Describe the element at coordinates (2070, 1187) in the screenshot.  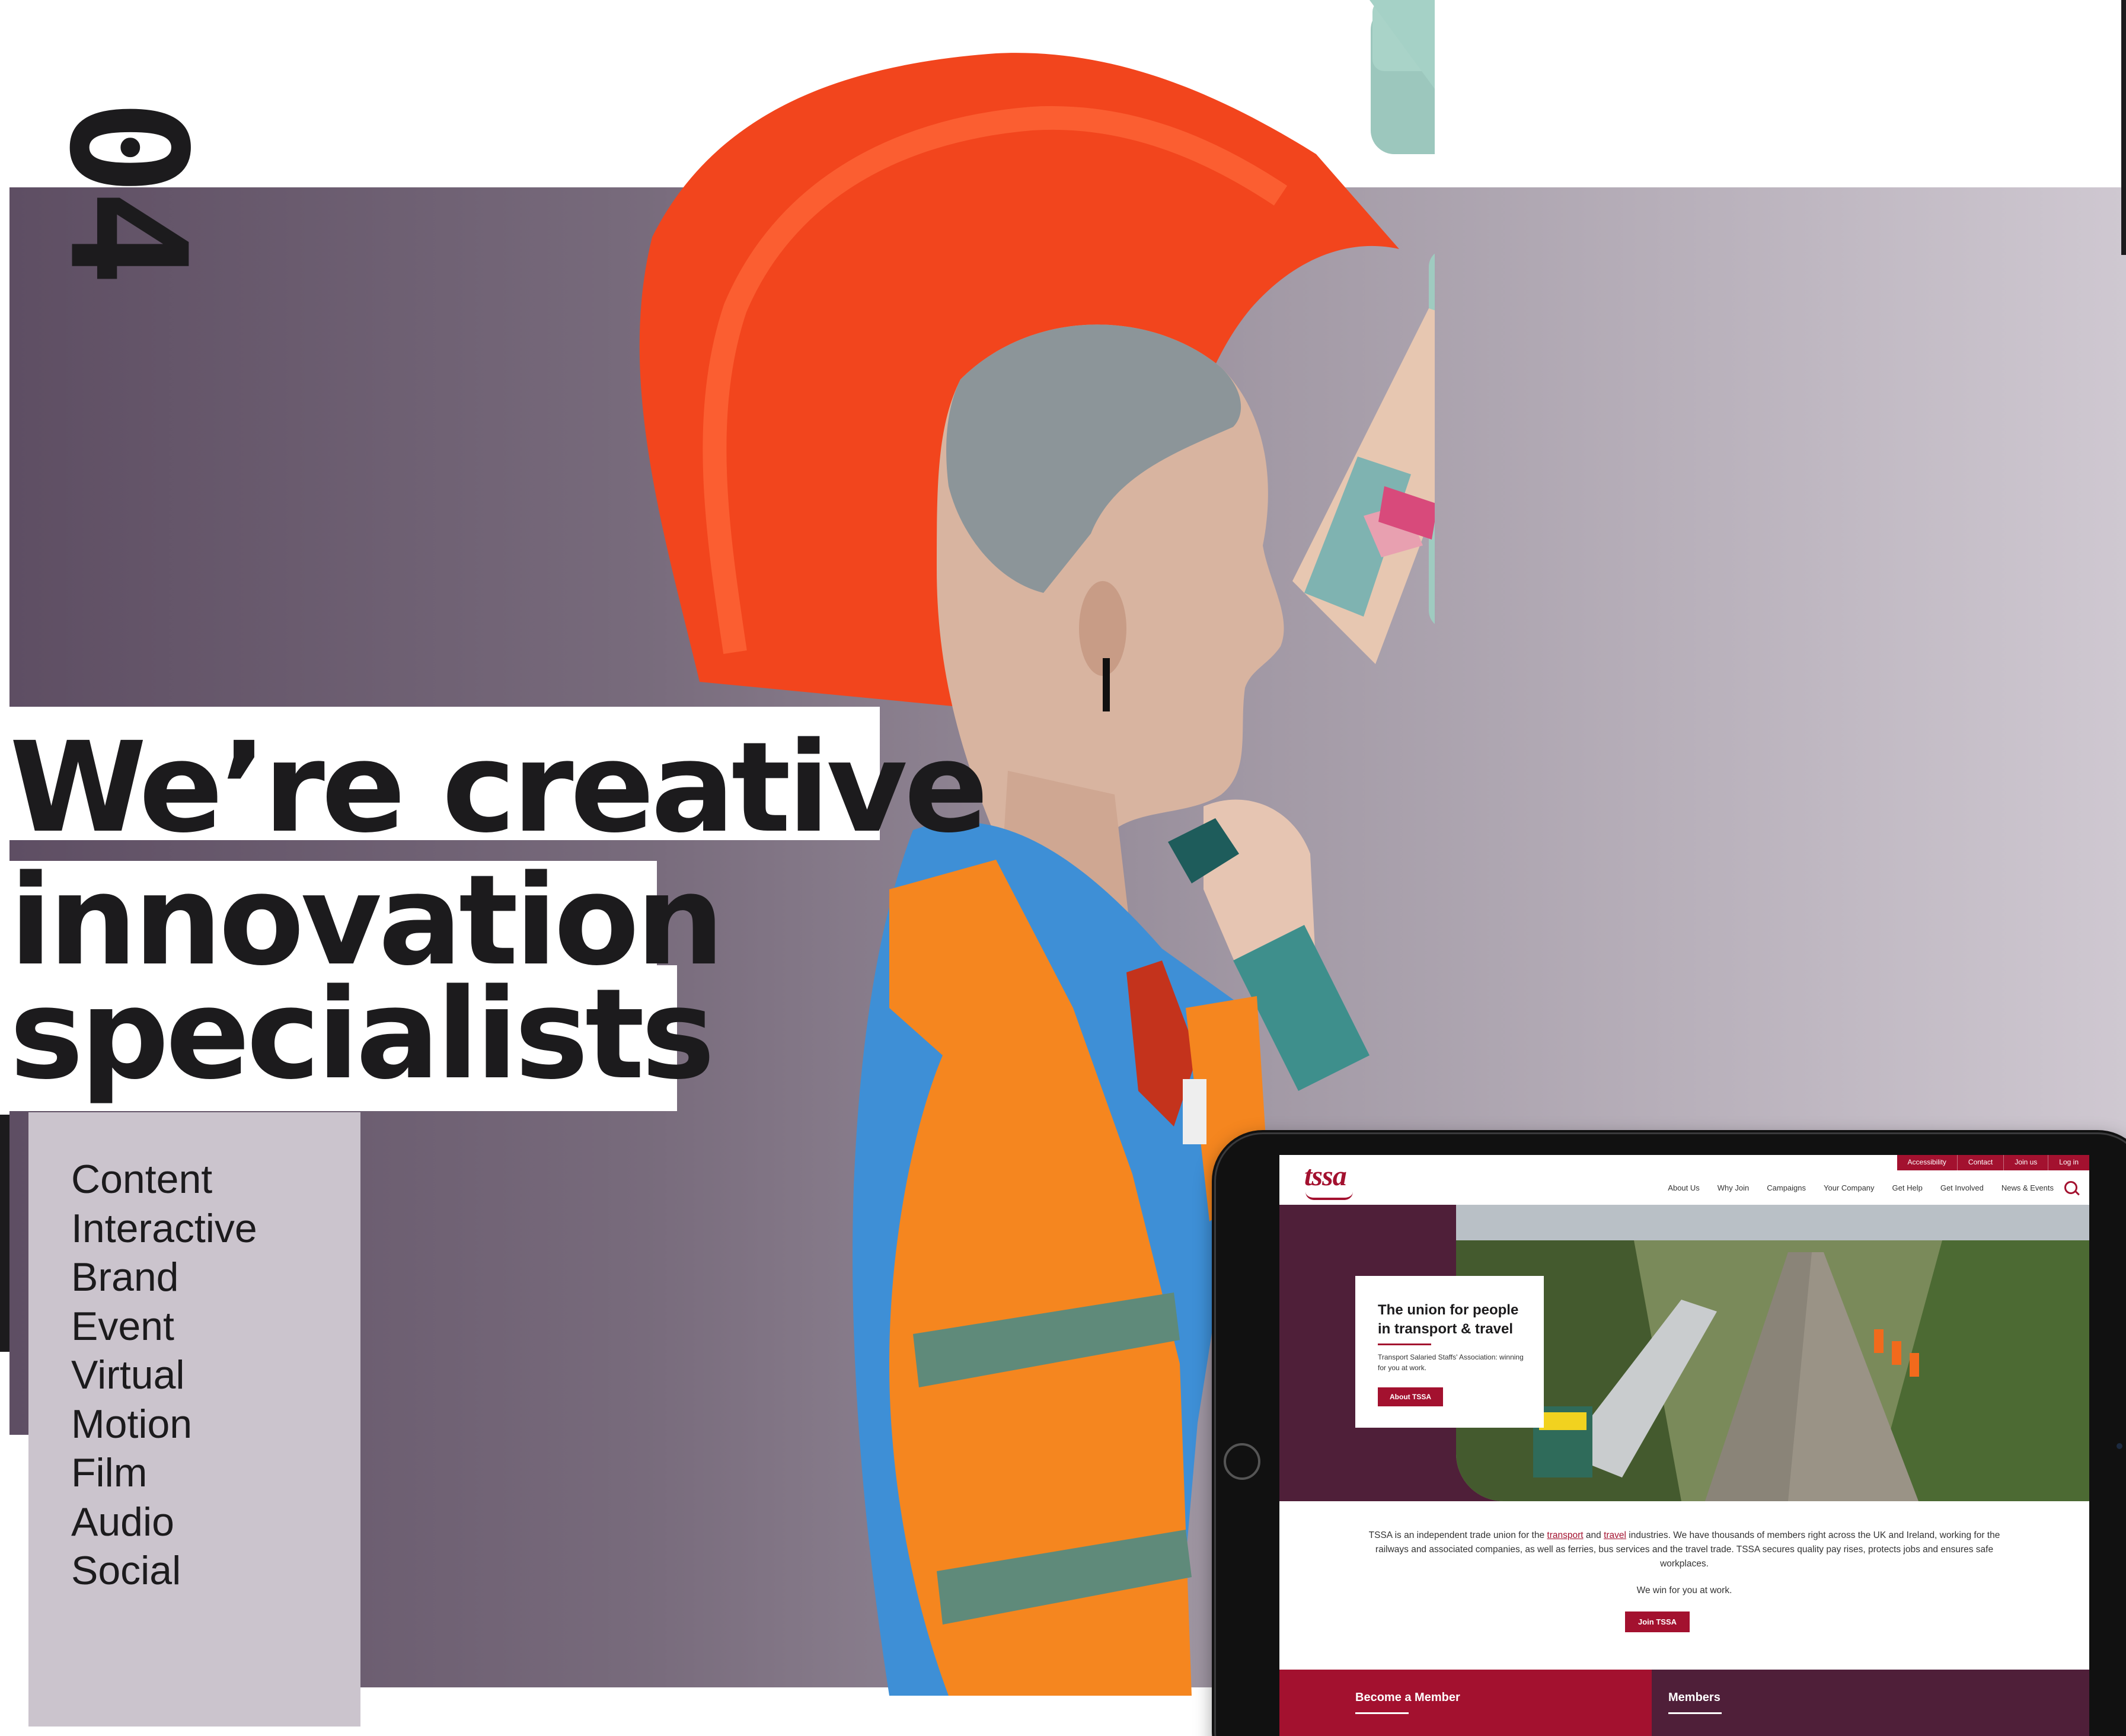
I see `search-icon` at that location.